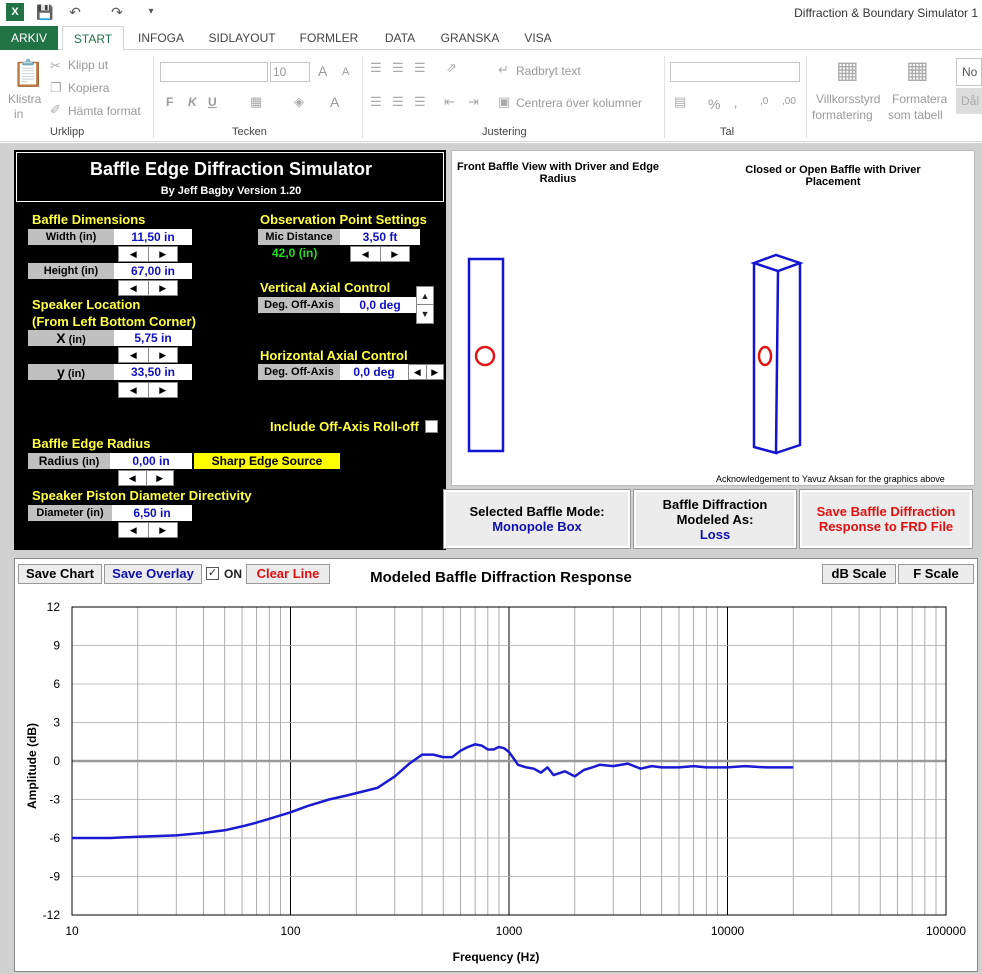 The image size is (982, 974). Describe the element at coordinates (420, 68) in the screenshot. I see `align-bottom-icon: ☰` at that location.